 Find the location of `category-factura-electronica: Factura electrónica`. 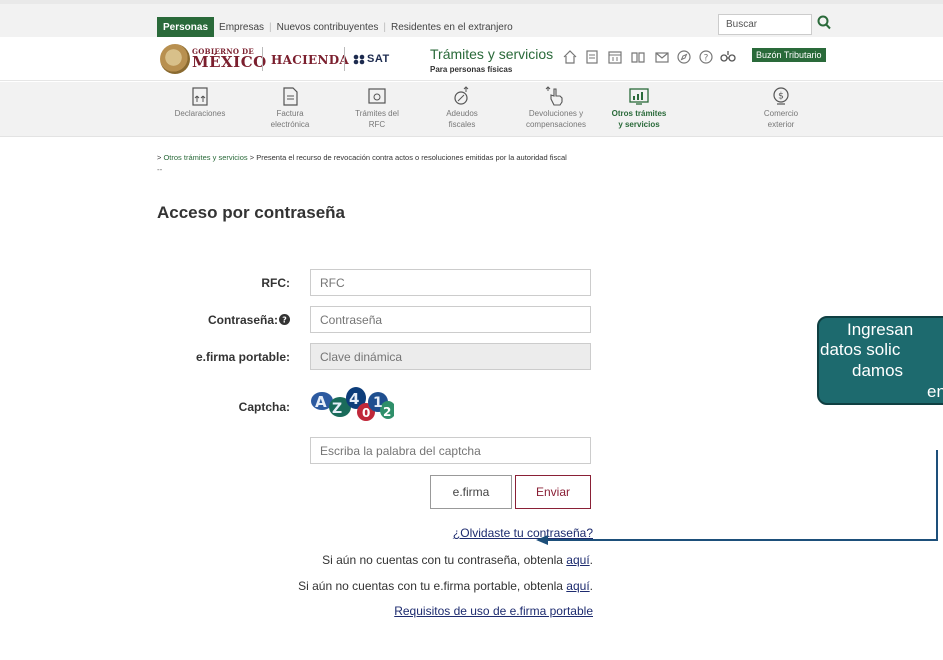

category-factura-electronica: Factura electrónica is located at coordinates (290, 109).